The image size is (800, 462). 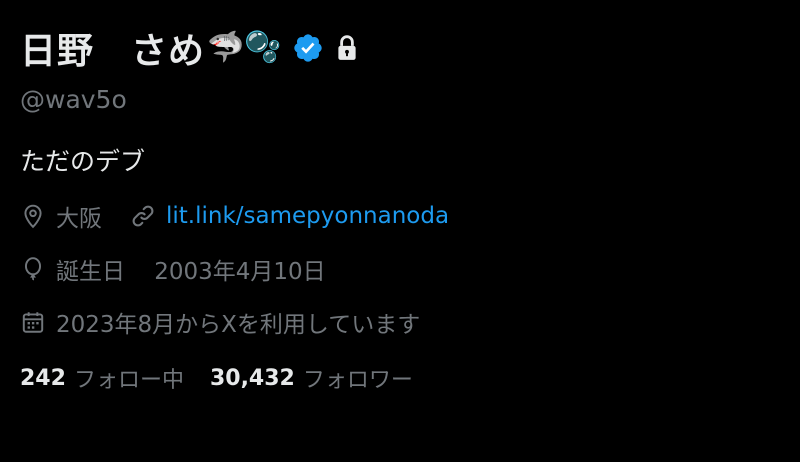 What do you see at coordinates (238, 325) in the screenshot?
I see `joined-text: 2023年8月からXを利用しています` at bounding box center [238, 325].